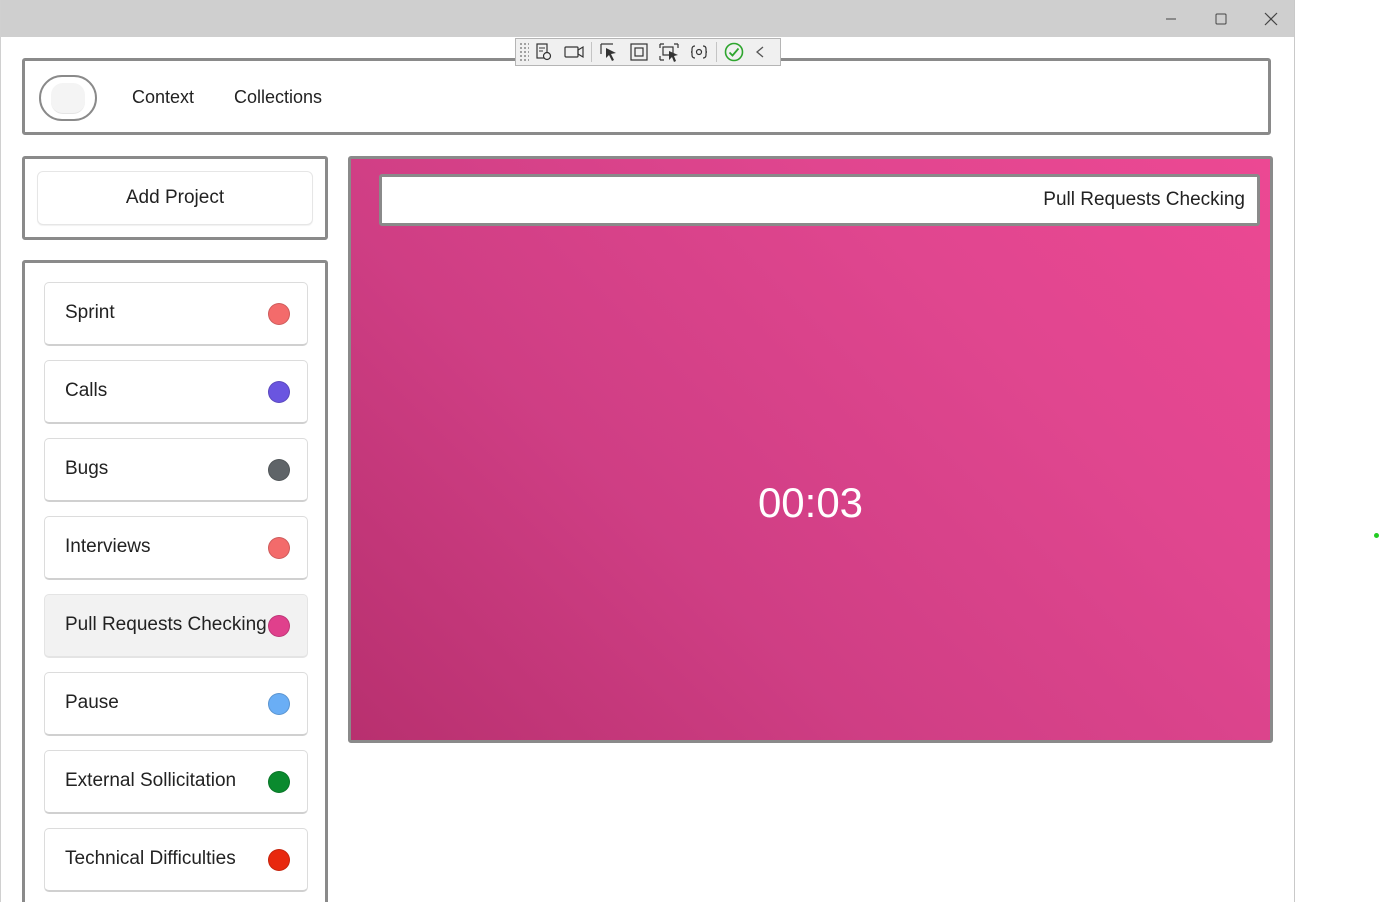 The height and width of the screenshot is (902, 1380). I want to click on toolbar-grip-icon, so click(524, 52).